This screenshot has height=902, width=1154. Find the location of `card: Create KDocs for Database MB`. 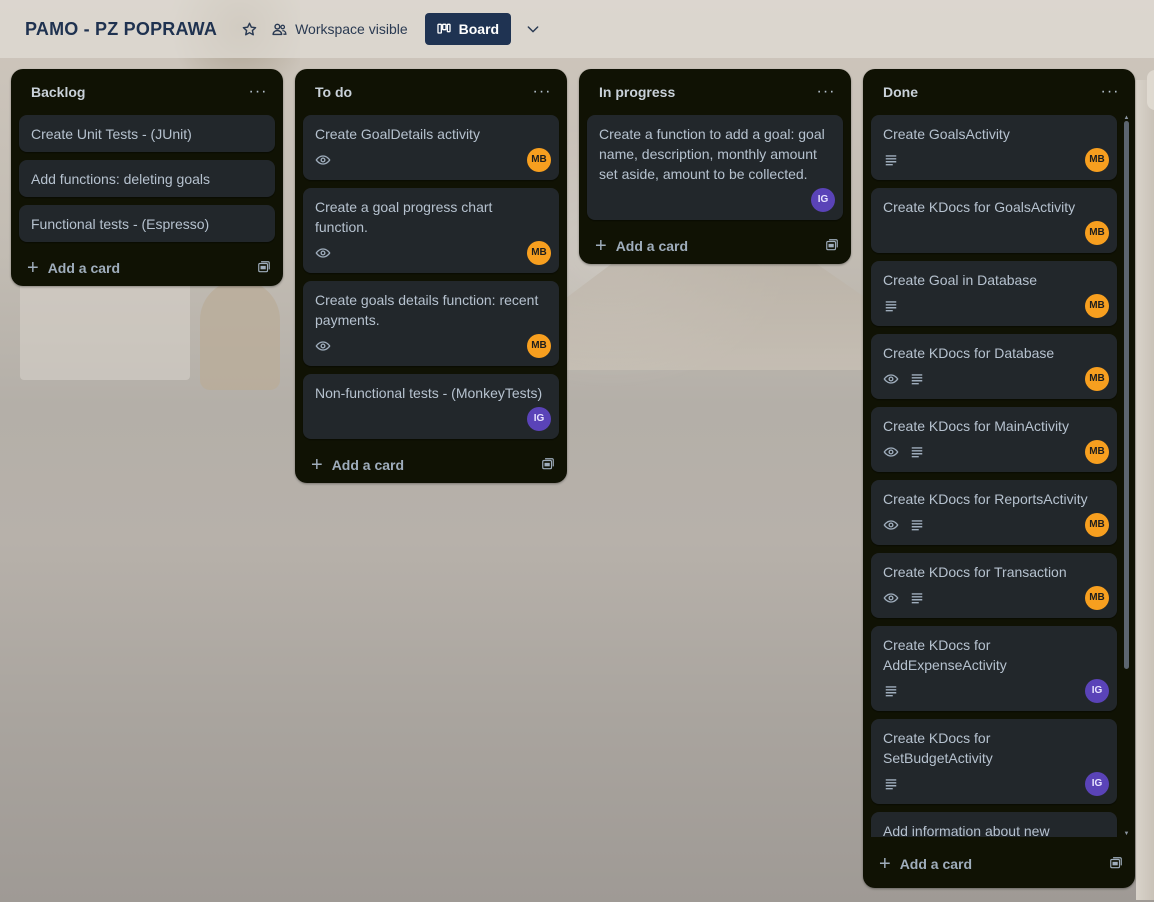

card: Create KDocs for Database MB is located at coordinates (994, 366).